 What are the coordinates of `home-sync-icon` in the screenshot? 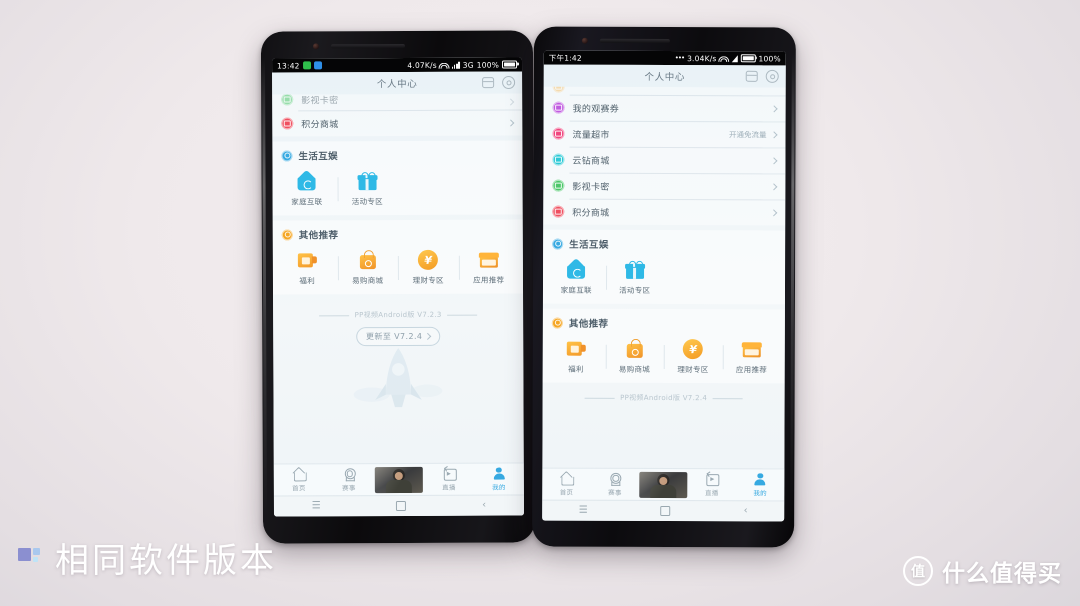 It's located at (307, 181).